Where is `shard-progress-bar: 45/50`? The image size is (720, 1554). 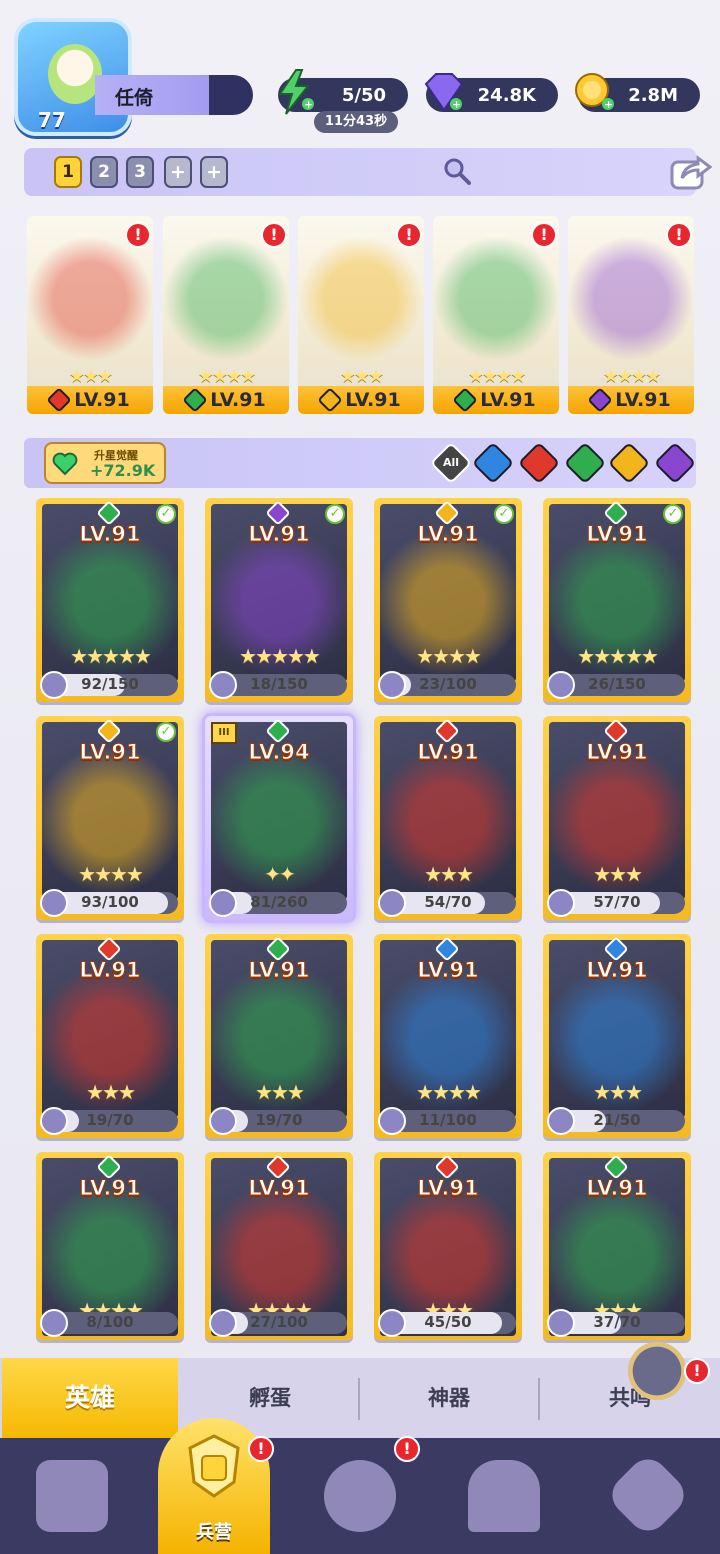
shard-progress-bar: 45/50 is located at coordinates (447, 1323).